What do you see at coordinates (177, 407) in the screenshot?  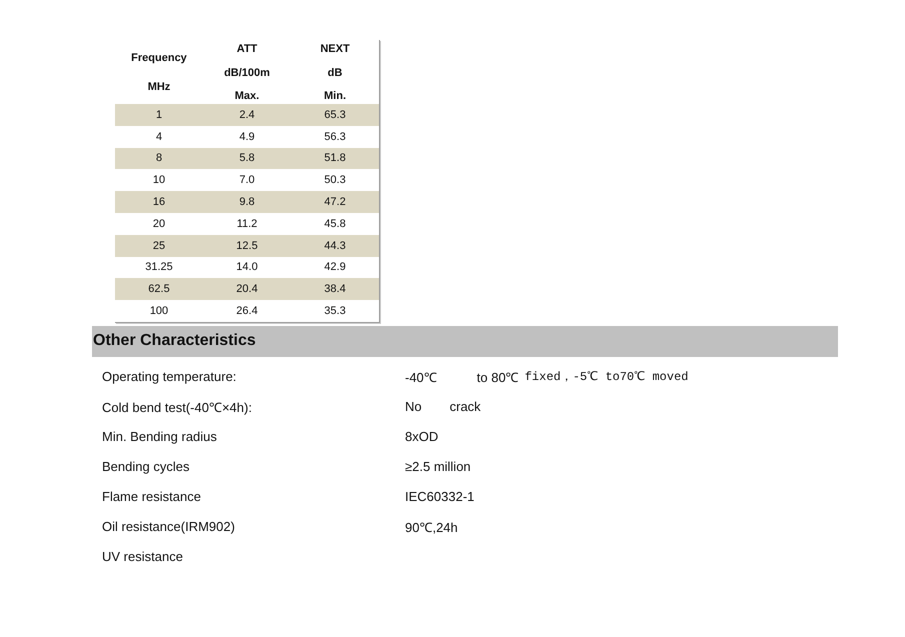 I see `property-label: Cold bend test(-40℃×4h):` at bounding box center [177, 407].